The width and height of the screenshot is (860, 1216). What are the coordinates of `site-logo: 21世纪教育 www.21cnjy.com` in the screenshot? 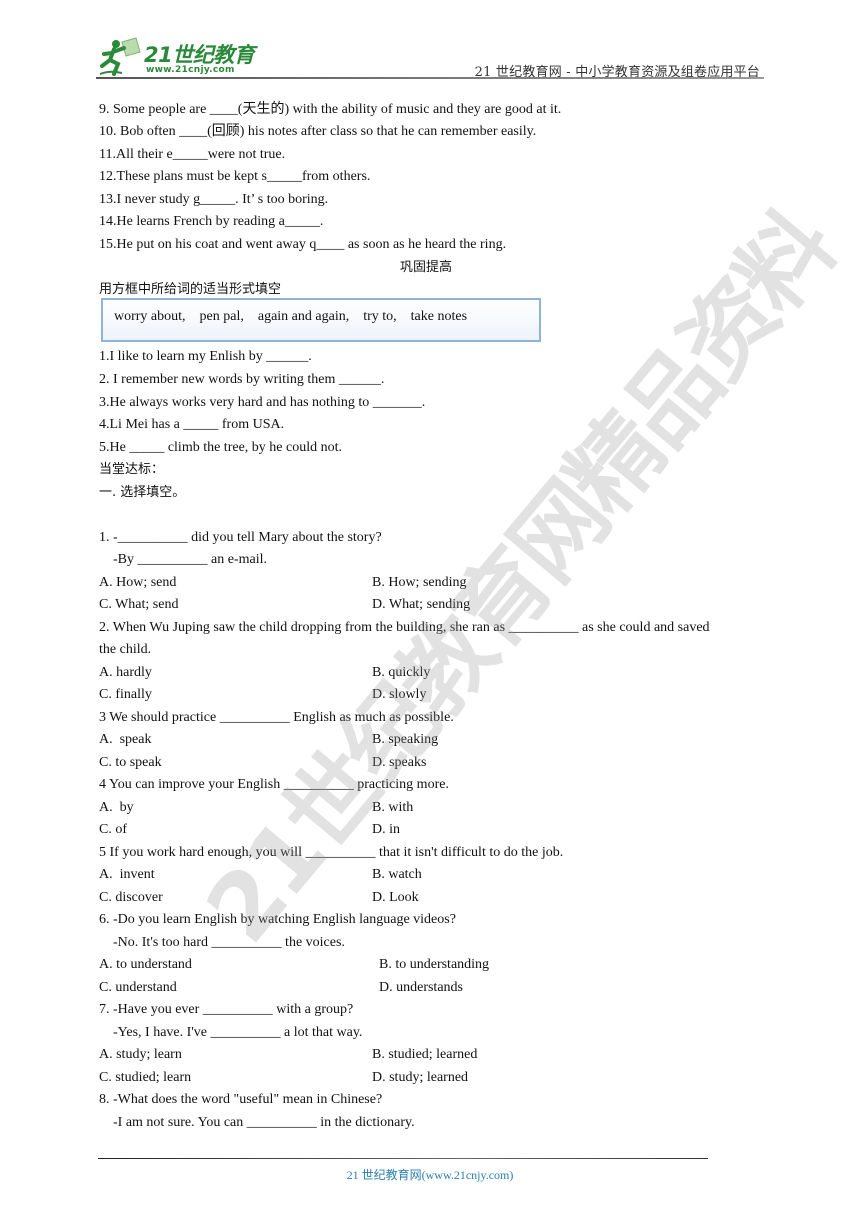 It's located at (181, 56).